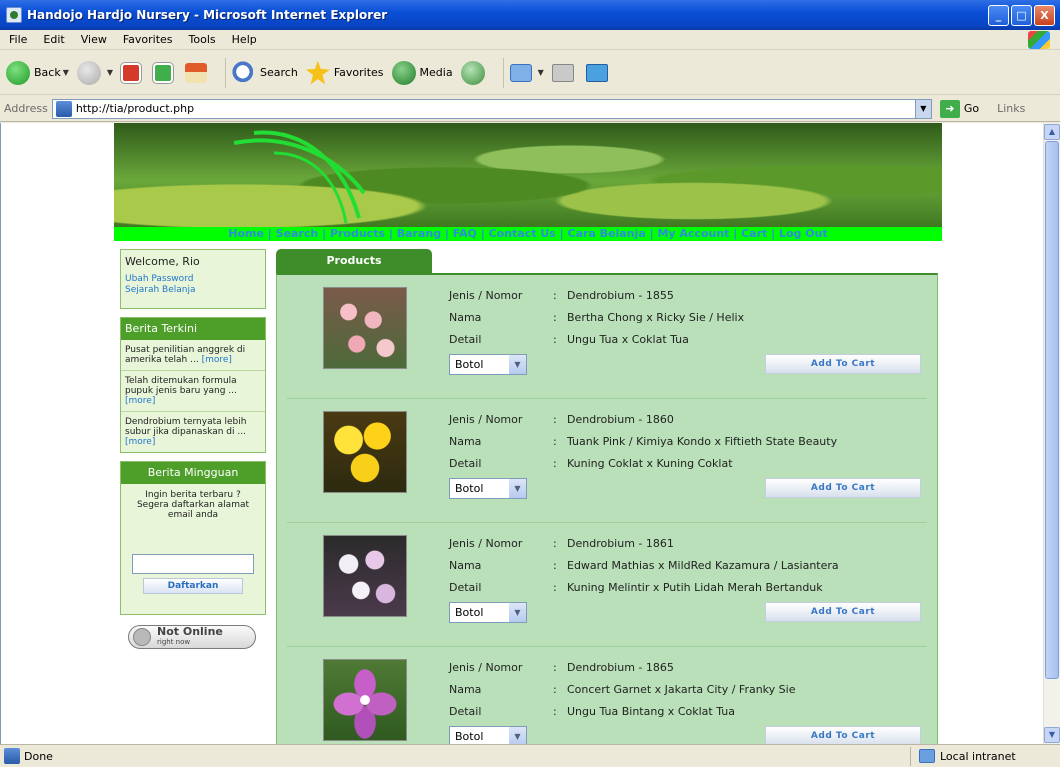 The width and height of the screenshot is (1060, 767). What do you see at coordinates (971, 108) in the screenshot?
I see `go-label: Go` at bounding box center [971, 108].